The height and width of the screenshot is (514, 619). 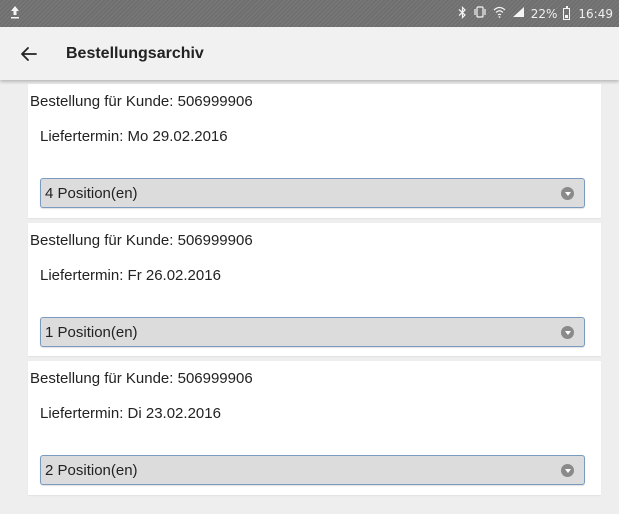 What do you see at coordinates (130, 413) in the screenshot?
I see `delivery-date-label: Liefertermin: Di 23.02.2016` at bounding box center [130, 413].